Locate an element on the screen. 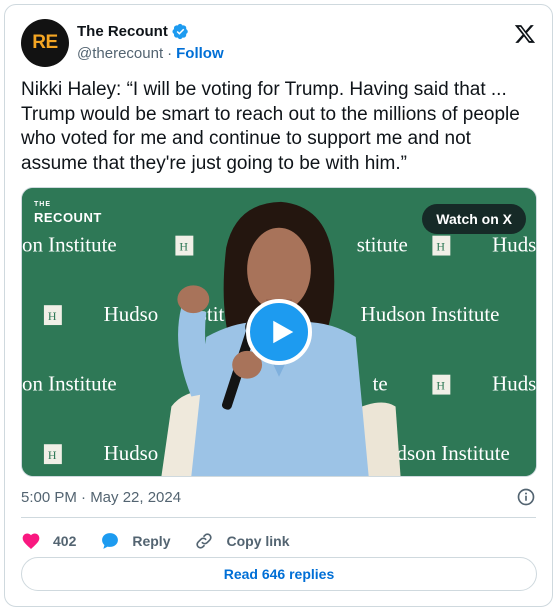  reply-bubble-icon is located at coordinates (110, 541).